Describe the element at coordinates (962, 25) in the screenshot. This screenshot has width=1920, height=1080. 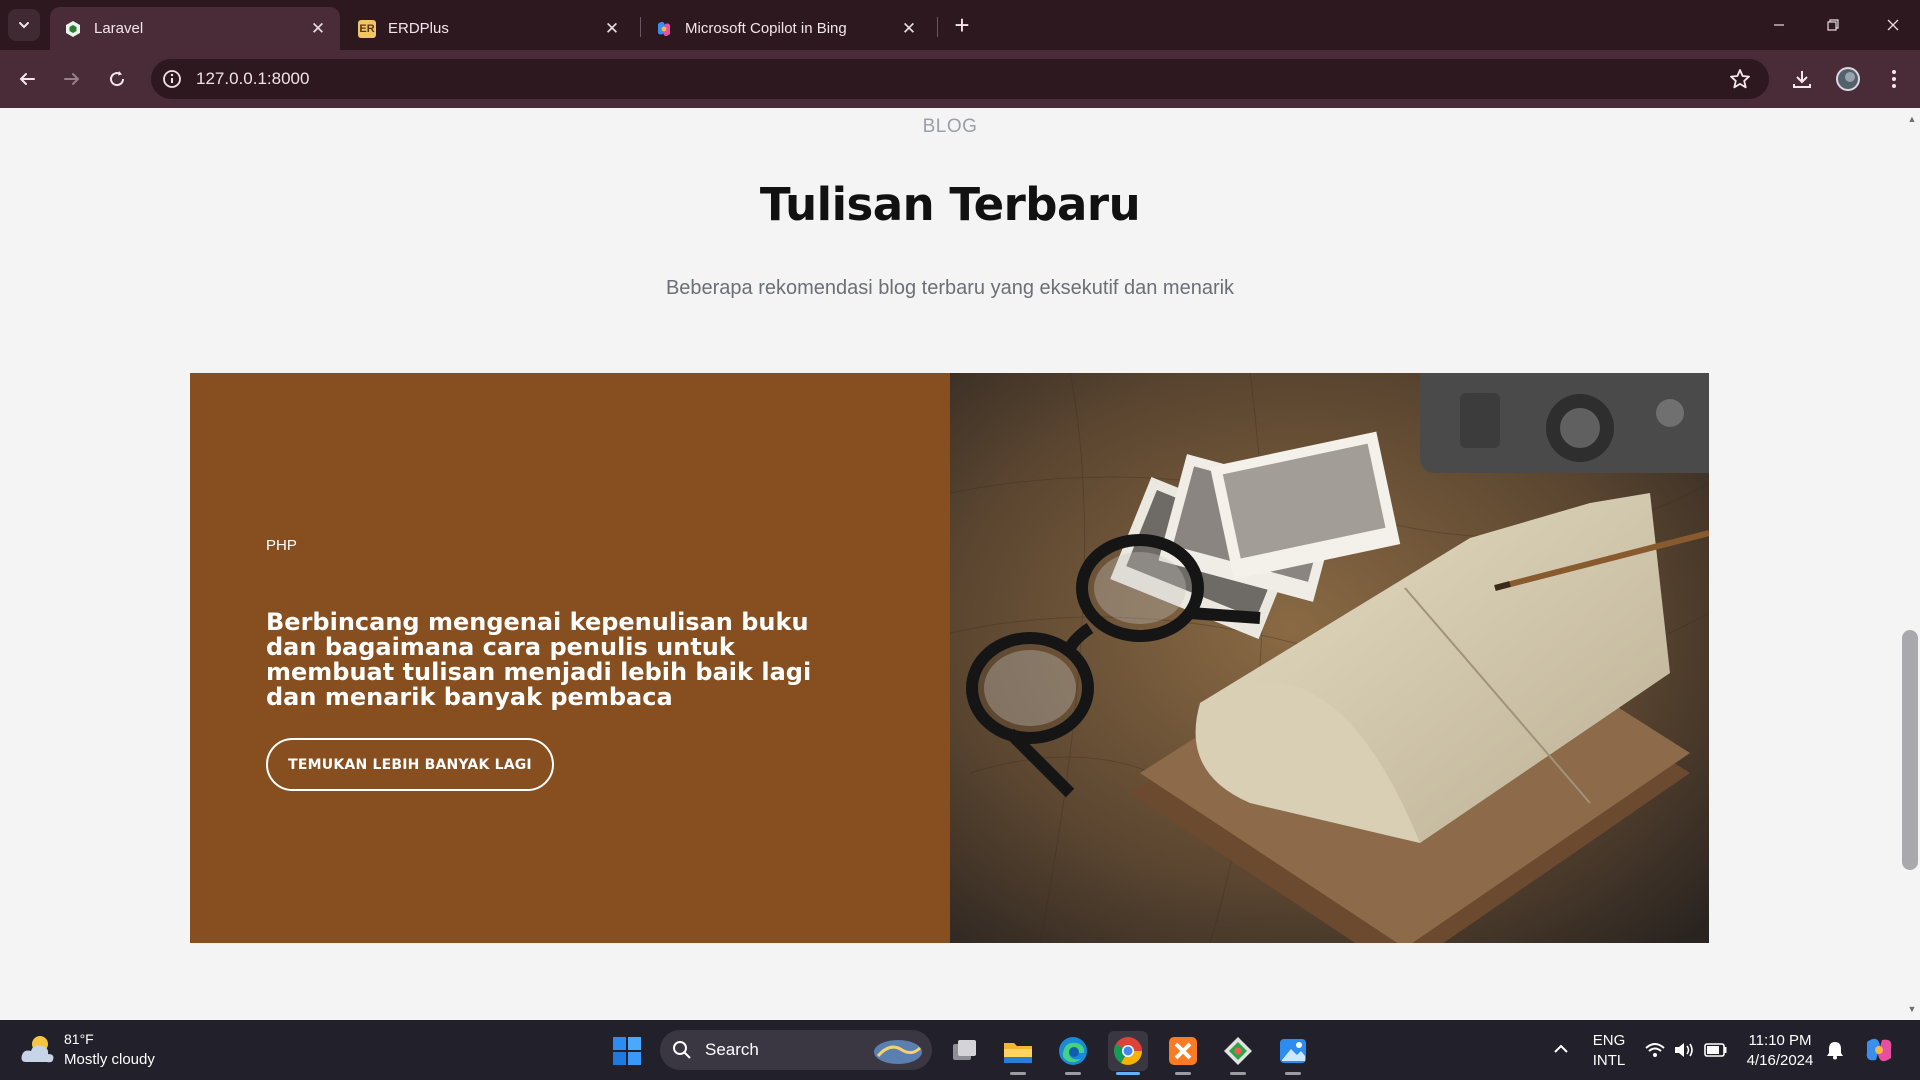
I see `new-tab-button: +` at that location.